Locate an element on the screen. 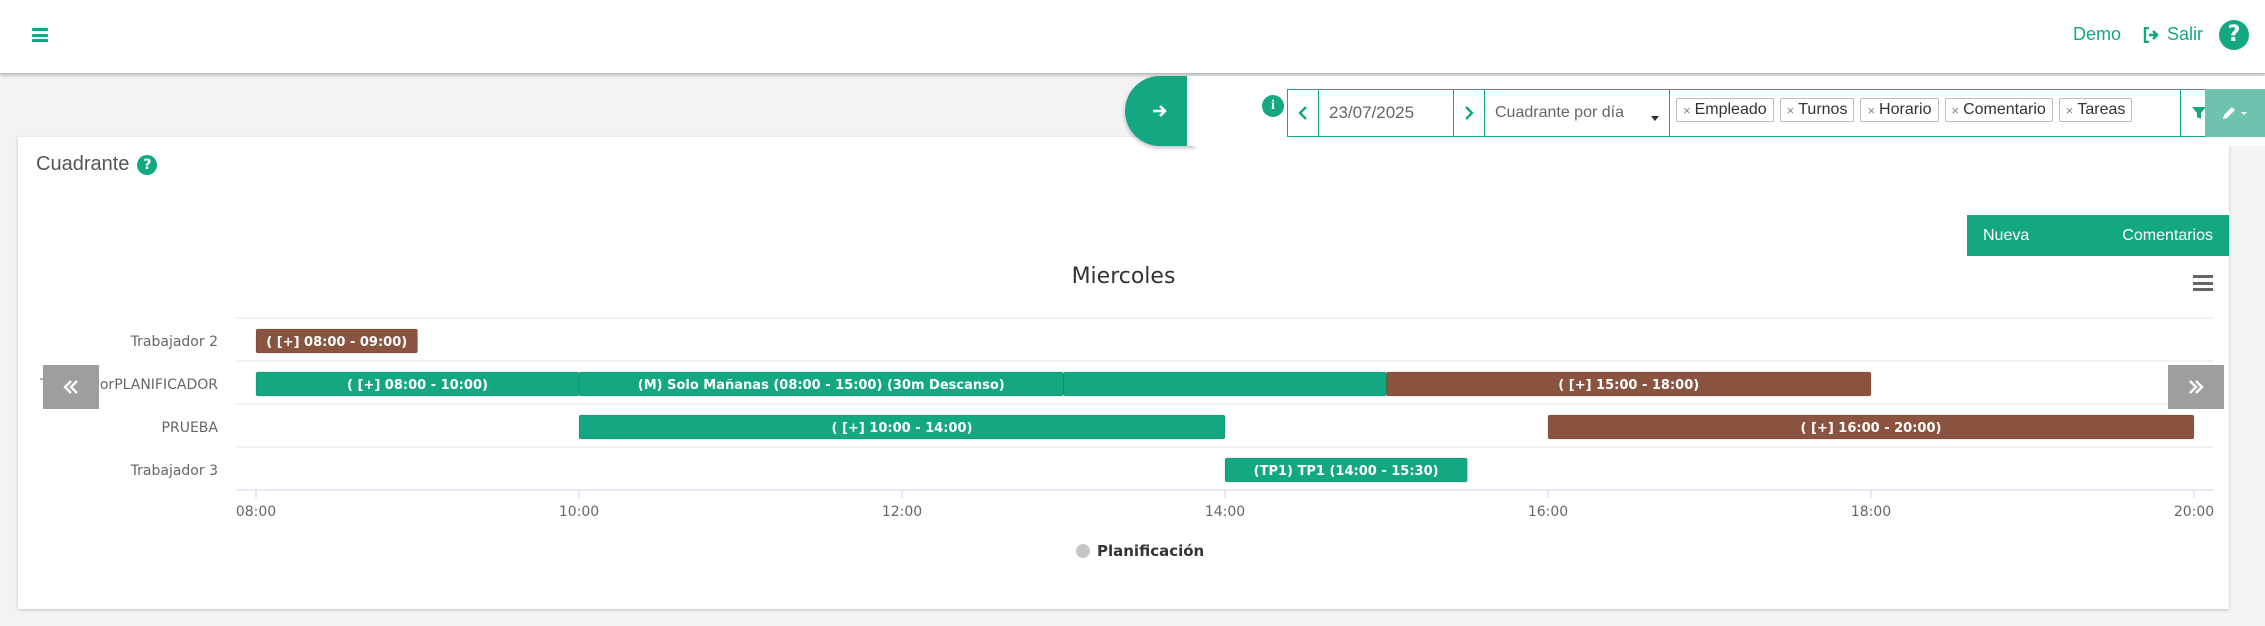 This screenshot has width=2265, height=626. logout-label: Salir is located at coordinates (2185, 34).